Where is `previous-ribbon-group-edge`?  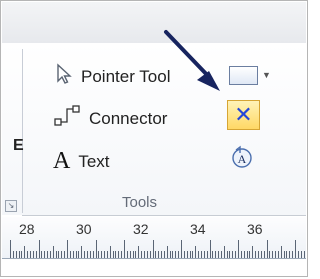 previous-ribbon-group-edge is located at coordinates (12, 131).